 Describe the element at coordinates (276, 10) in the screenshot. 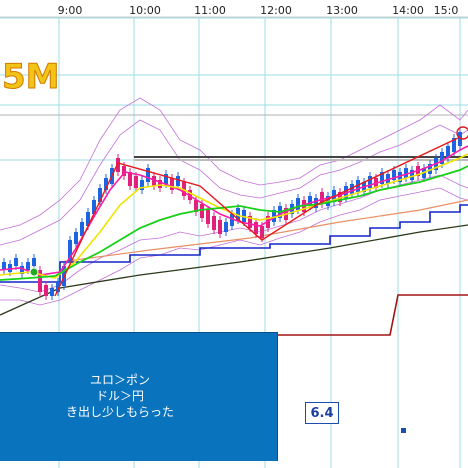

I see `time-label: 12:00` at that location.